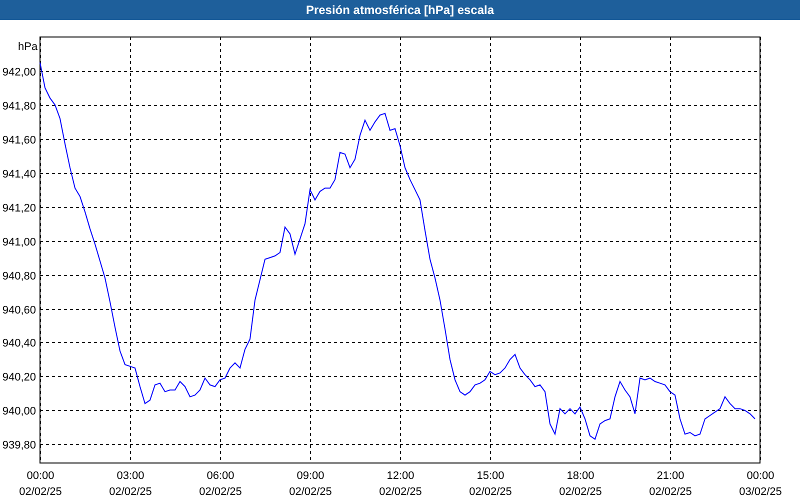  Describe the element at coordinates (400, 476) in the screenshot. I see `x-tick-label: 12:00` at that location.